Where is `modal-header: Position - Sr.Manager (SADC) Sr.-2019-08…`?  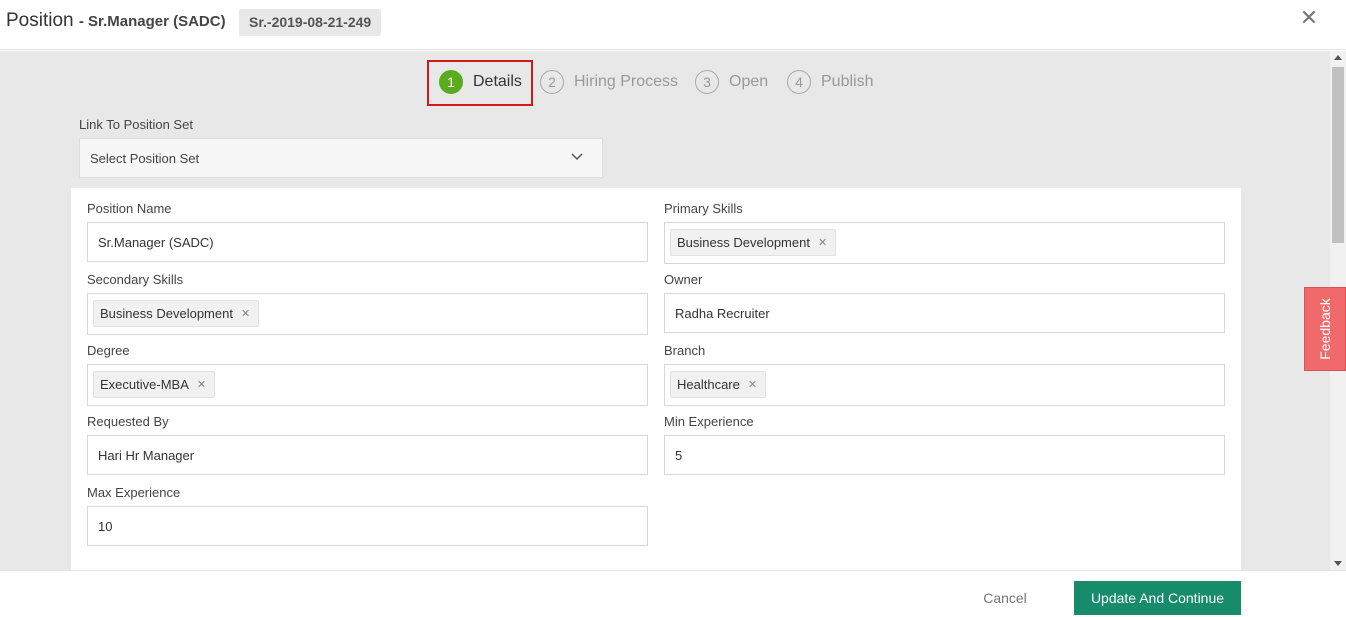 modal-header: Position - Sr.Manager (SADC) Sr.-2019-08… is located at coordinates (673, 25).